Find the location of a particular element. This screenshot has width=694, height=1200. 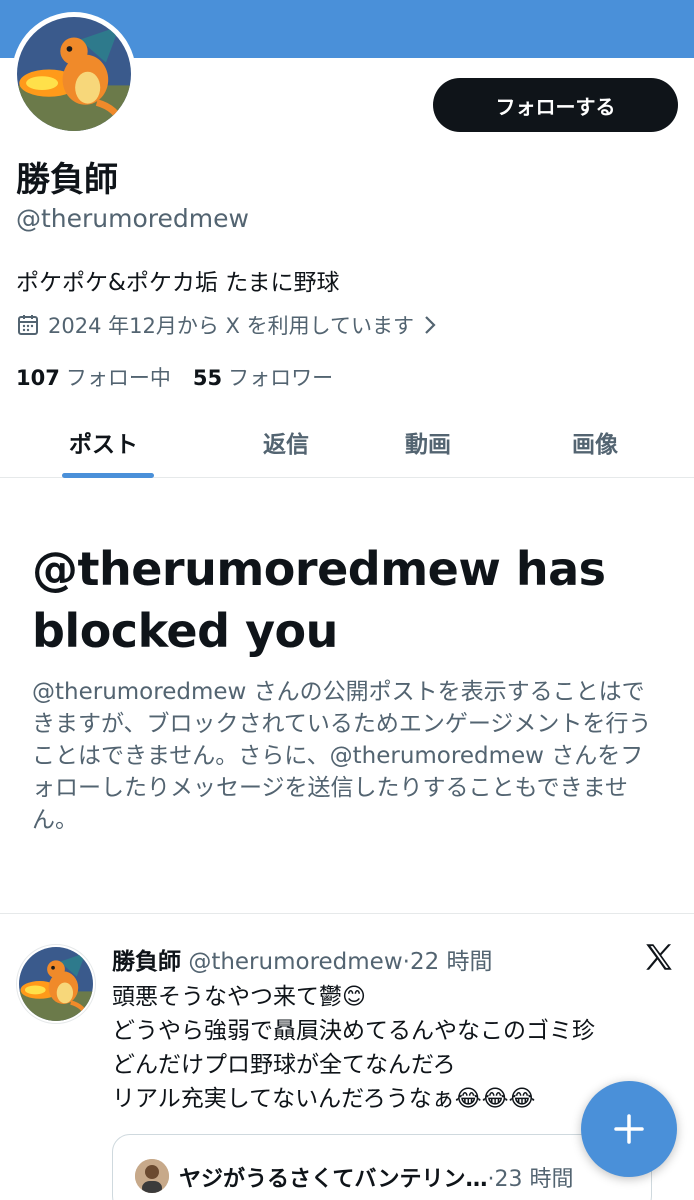

followers-link: 55 フォロワー is located at coordinates (263, 377).